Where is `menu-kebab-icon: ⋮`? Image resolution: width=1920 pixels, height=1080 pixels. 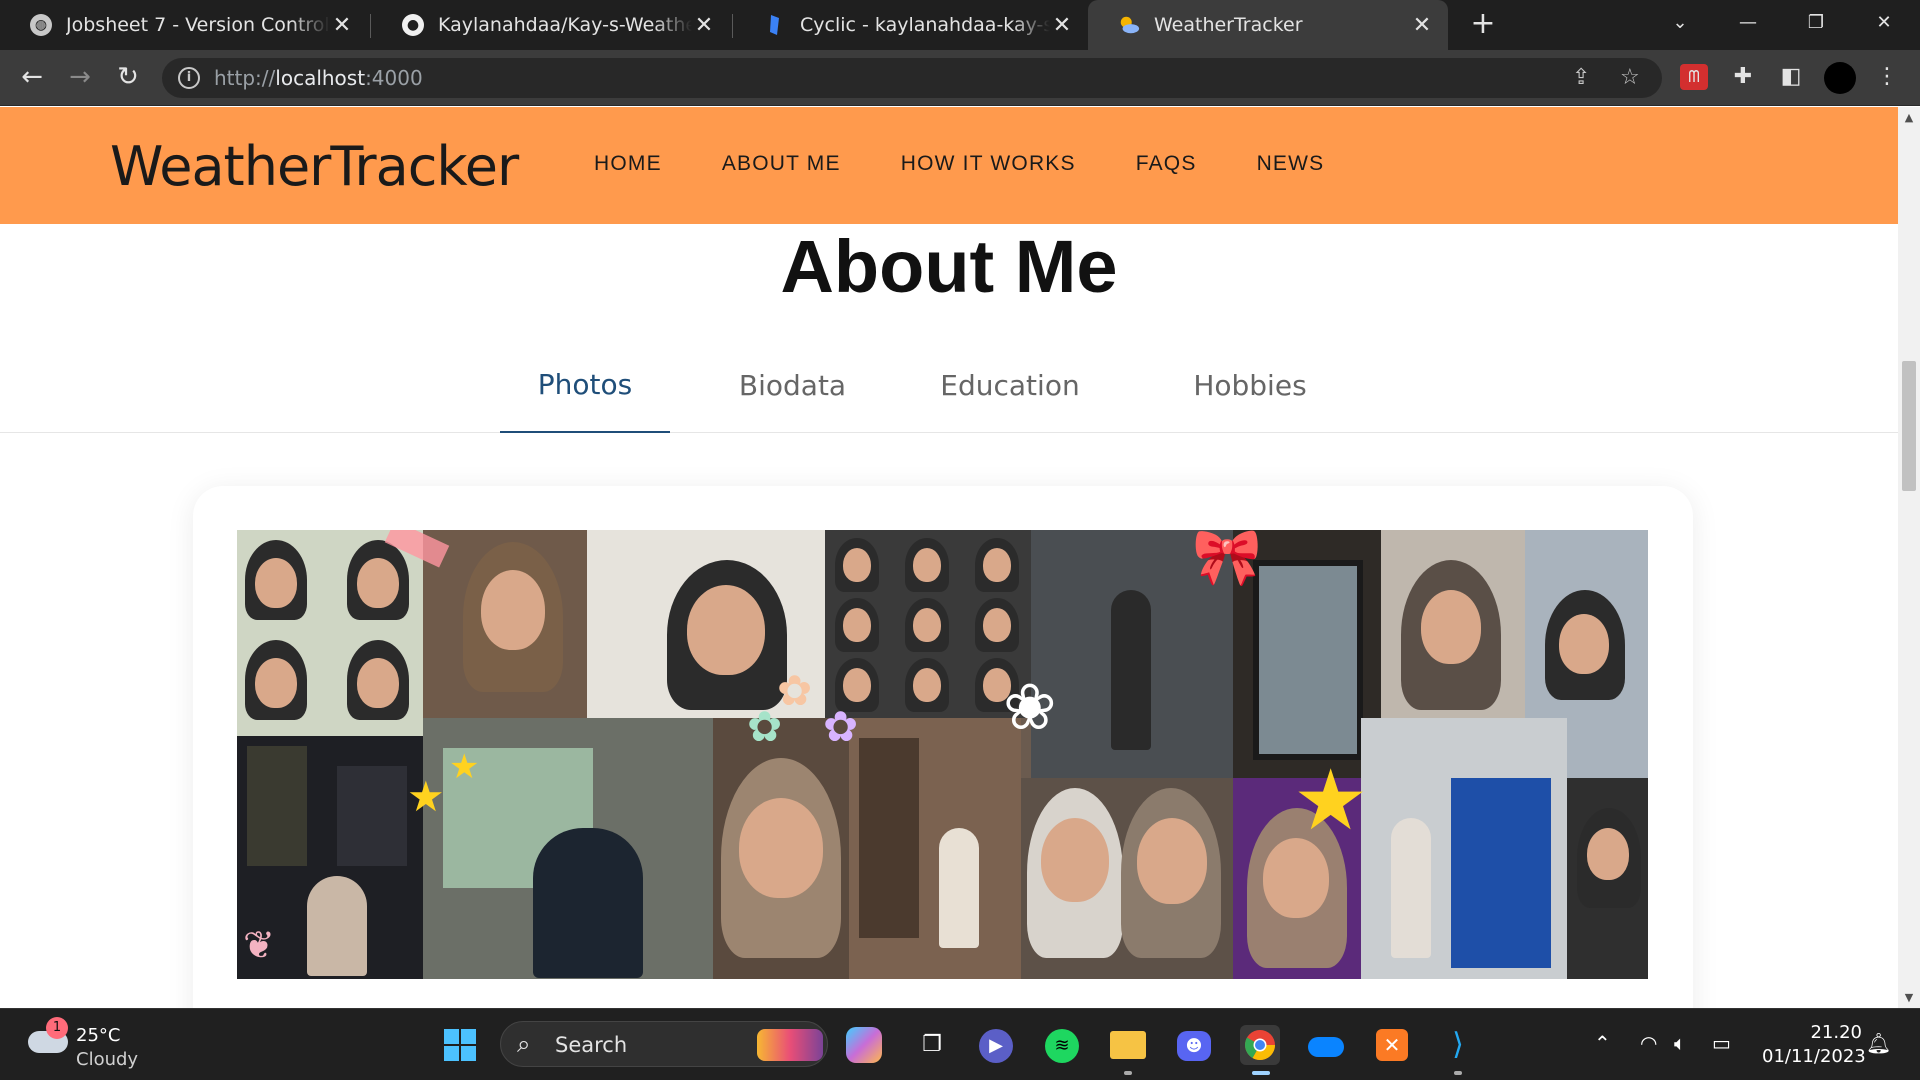 menu-kebab-icon: ⋮ is located at coordinates (1887, 77).